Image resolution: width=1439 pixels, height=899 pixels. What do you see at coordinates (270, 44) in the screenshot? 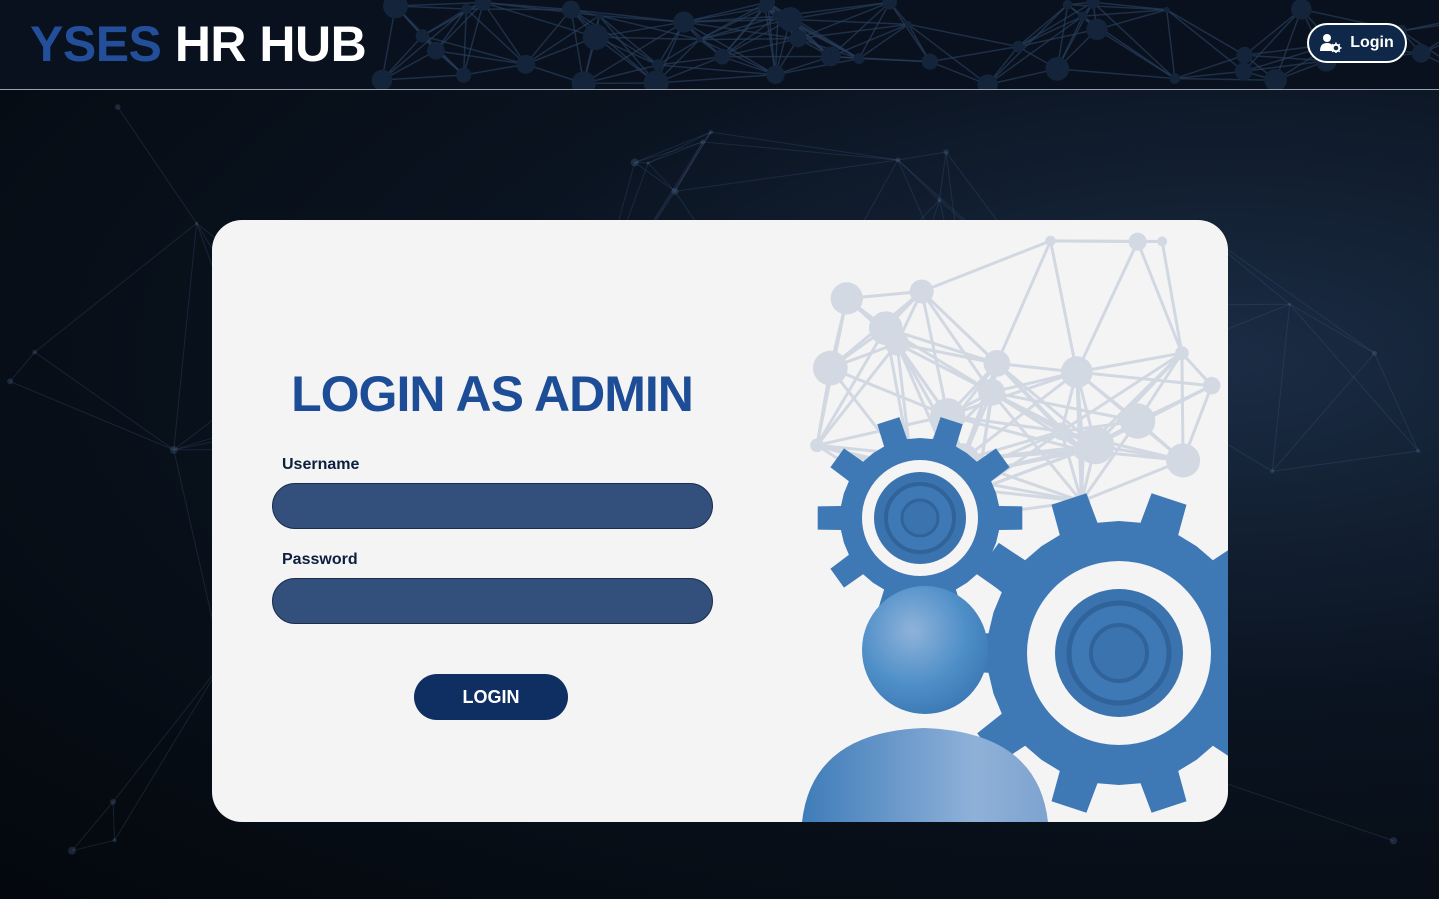
I see `brand-text-hr-hub: HR HUB` at bounding box center [270, 44].